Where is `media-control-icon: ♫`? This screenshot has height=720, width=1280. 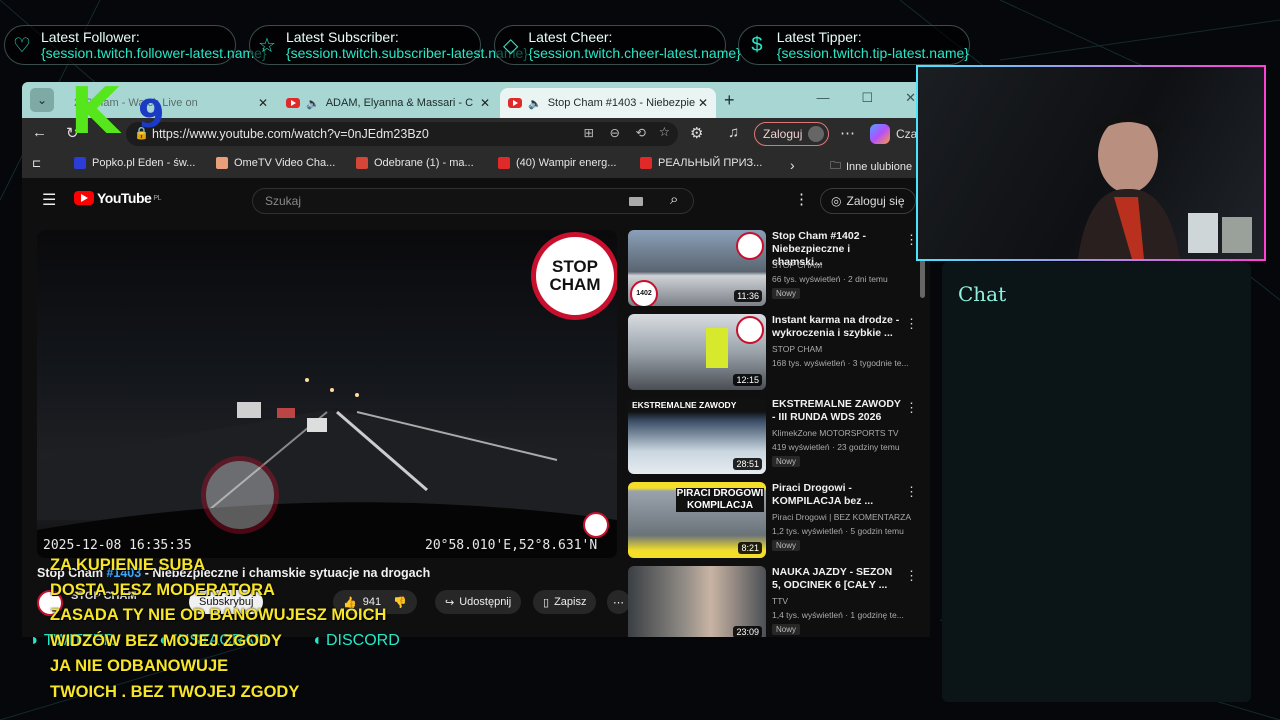 media-control-icon: ♫ is located at coordinates (733, 132).